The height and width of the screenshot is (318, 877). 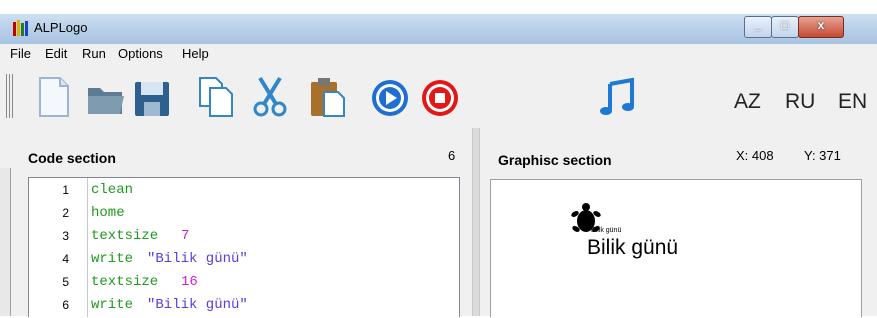 I want to click on line-number: 1, so click(x=65, y=190).